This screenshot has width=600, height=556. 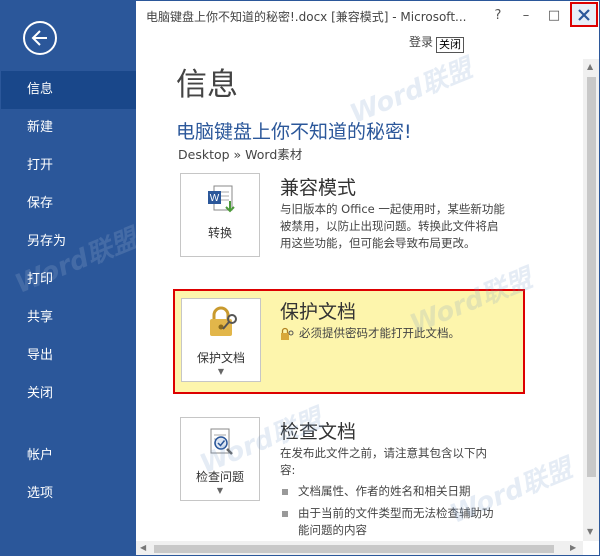 What do you see at coordinates (68, 394) in the screenshot?
I see `nav-item-close: 关闭` at bounding box center [68, 394].